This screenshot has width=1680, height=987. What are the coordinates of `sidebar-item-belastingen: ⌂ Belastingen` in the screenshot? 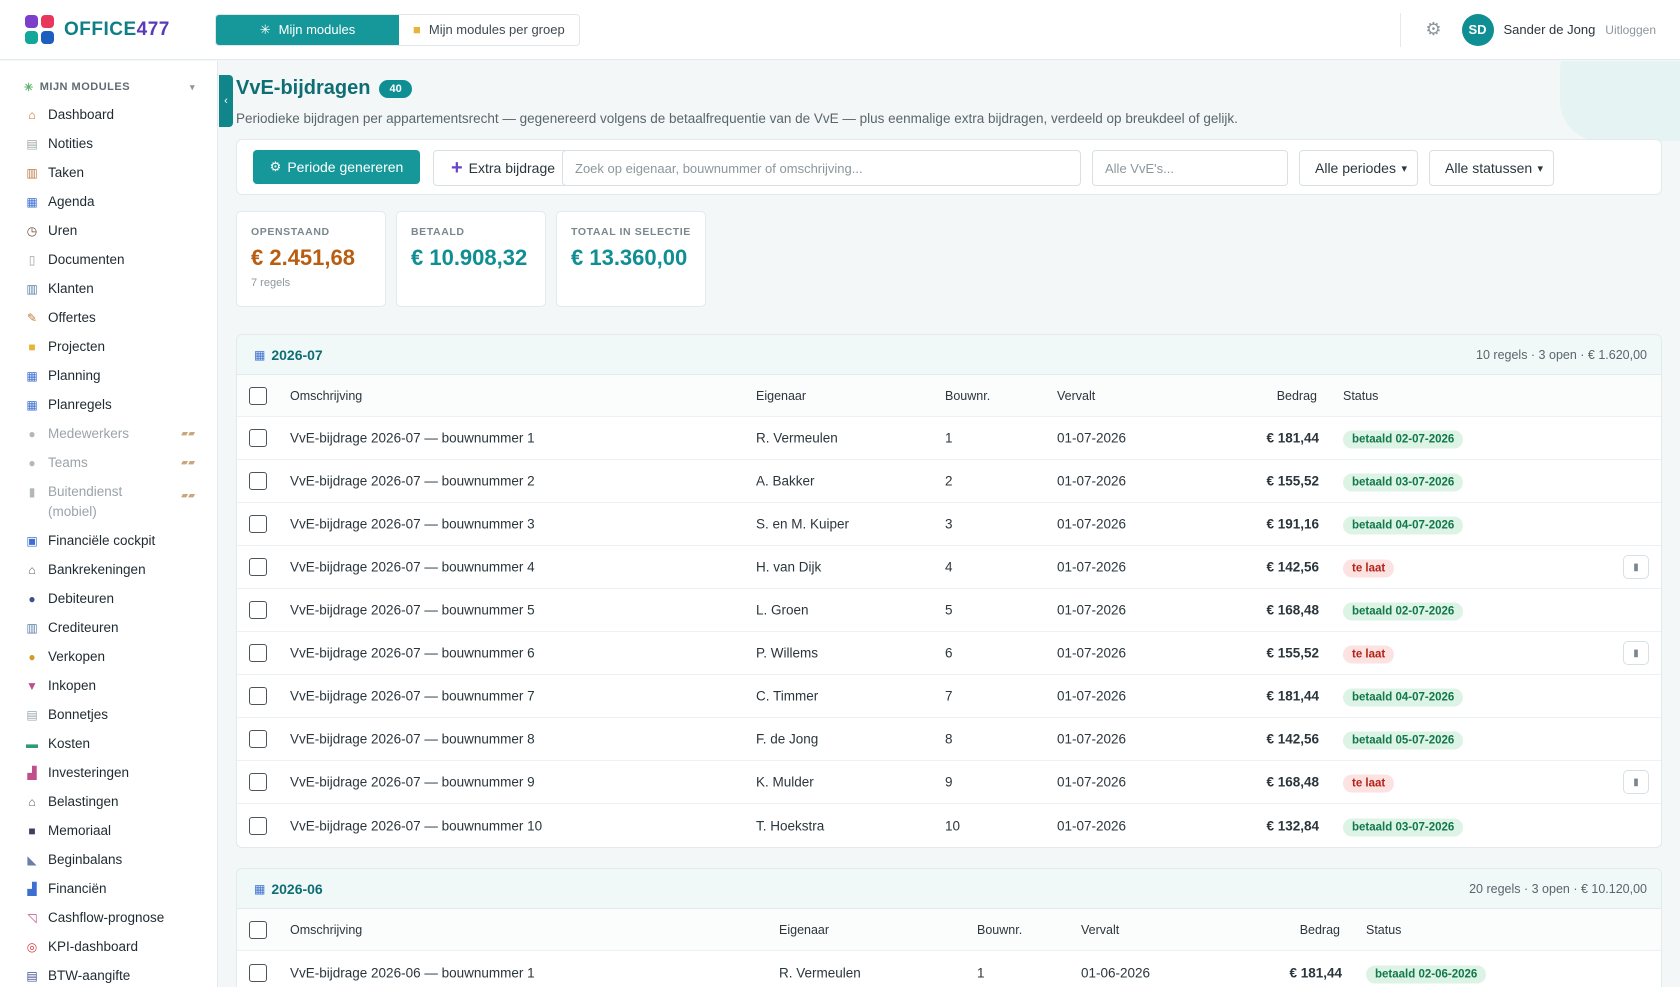 It's located at (108, 801).